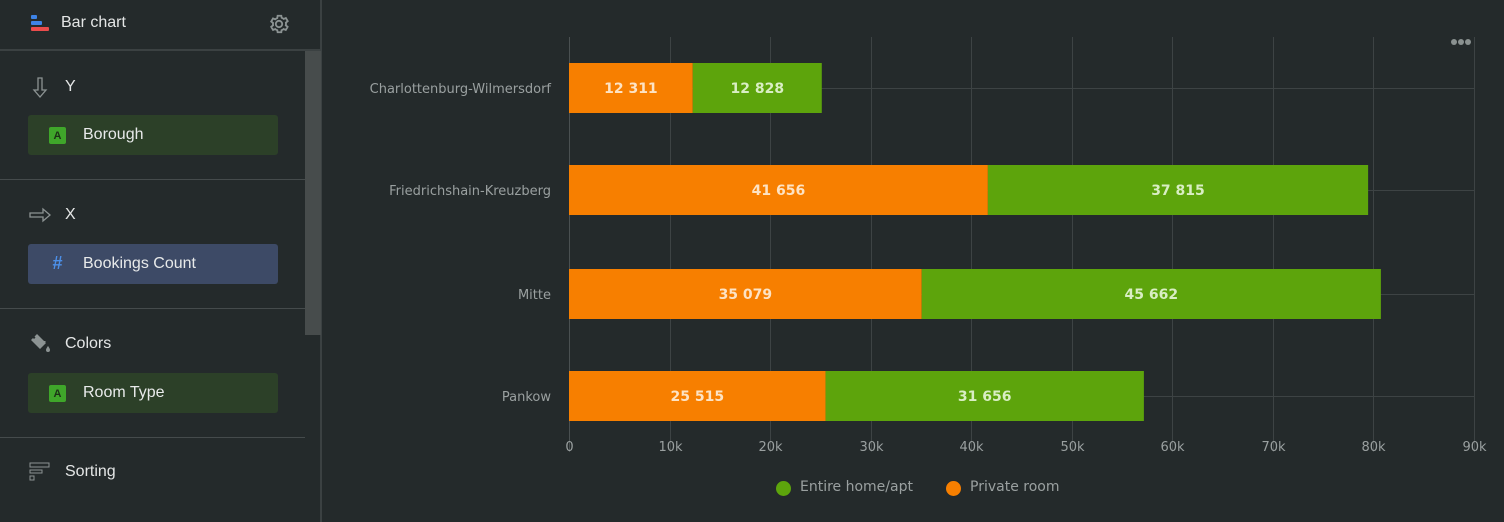 The width and height of the screenshot is (1504, 522). Describe the element at coordinates (746, 295) in the screenshot. I see `bar-value-label: 35 079` at that location.